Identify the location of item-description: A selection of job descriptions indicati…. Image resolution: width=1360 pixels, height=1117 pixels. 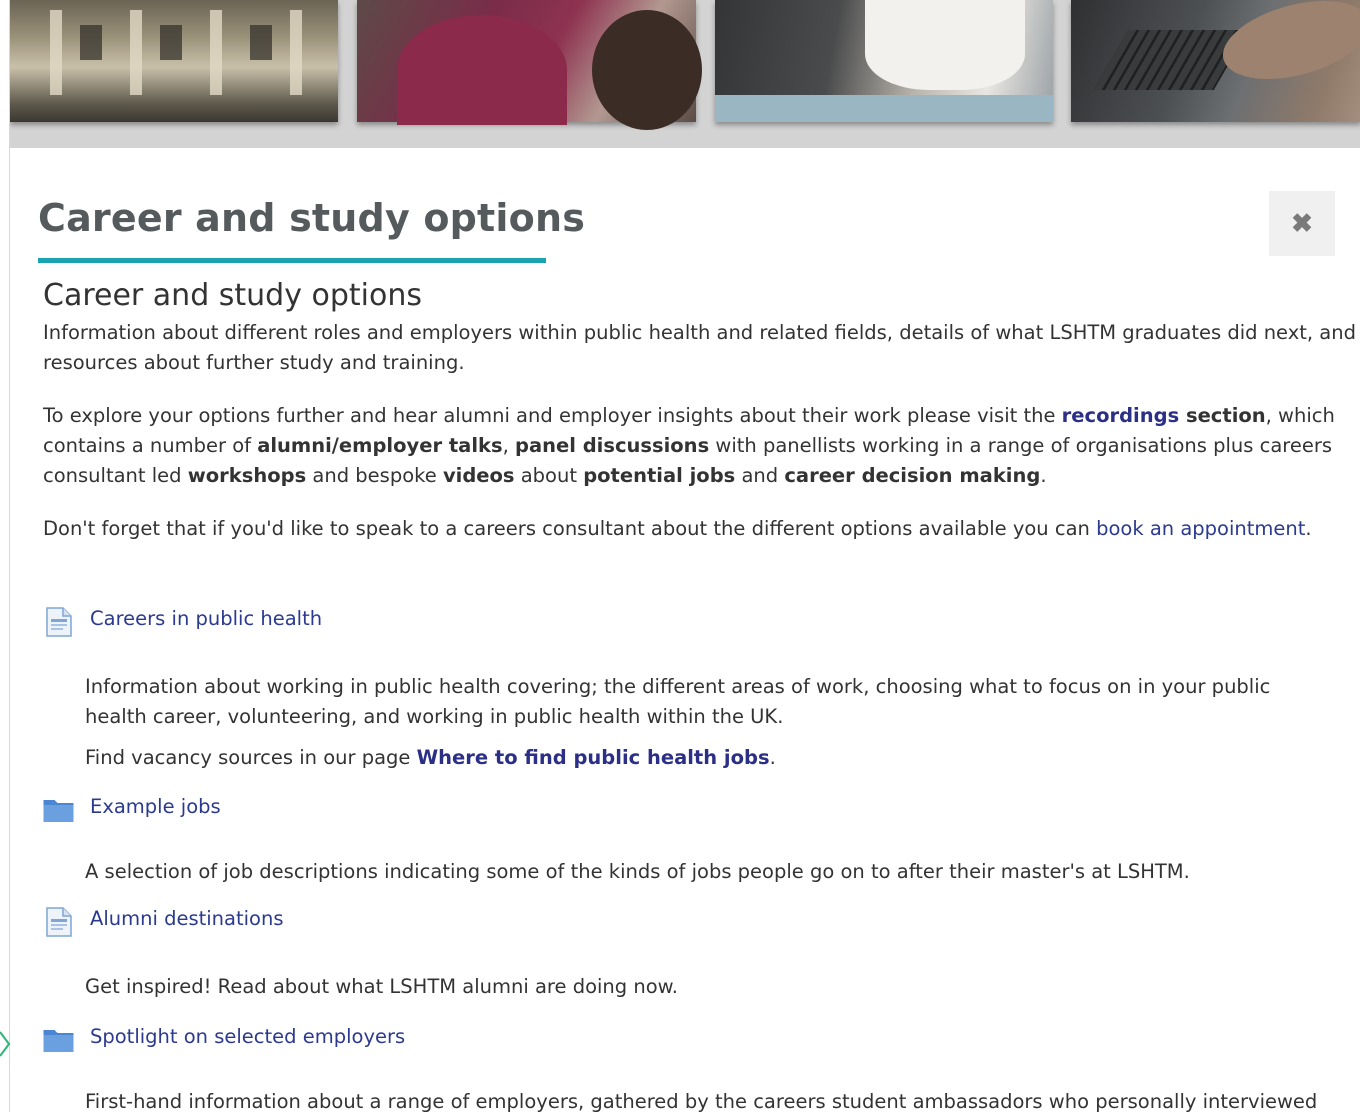
(705, 872).